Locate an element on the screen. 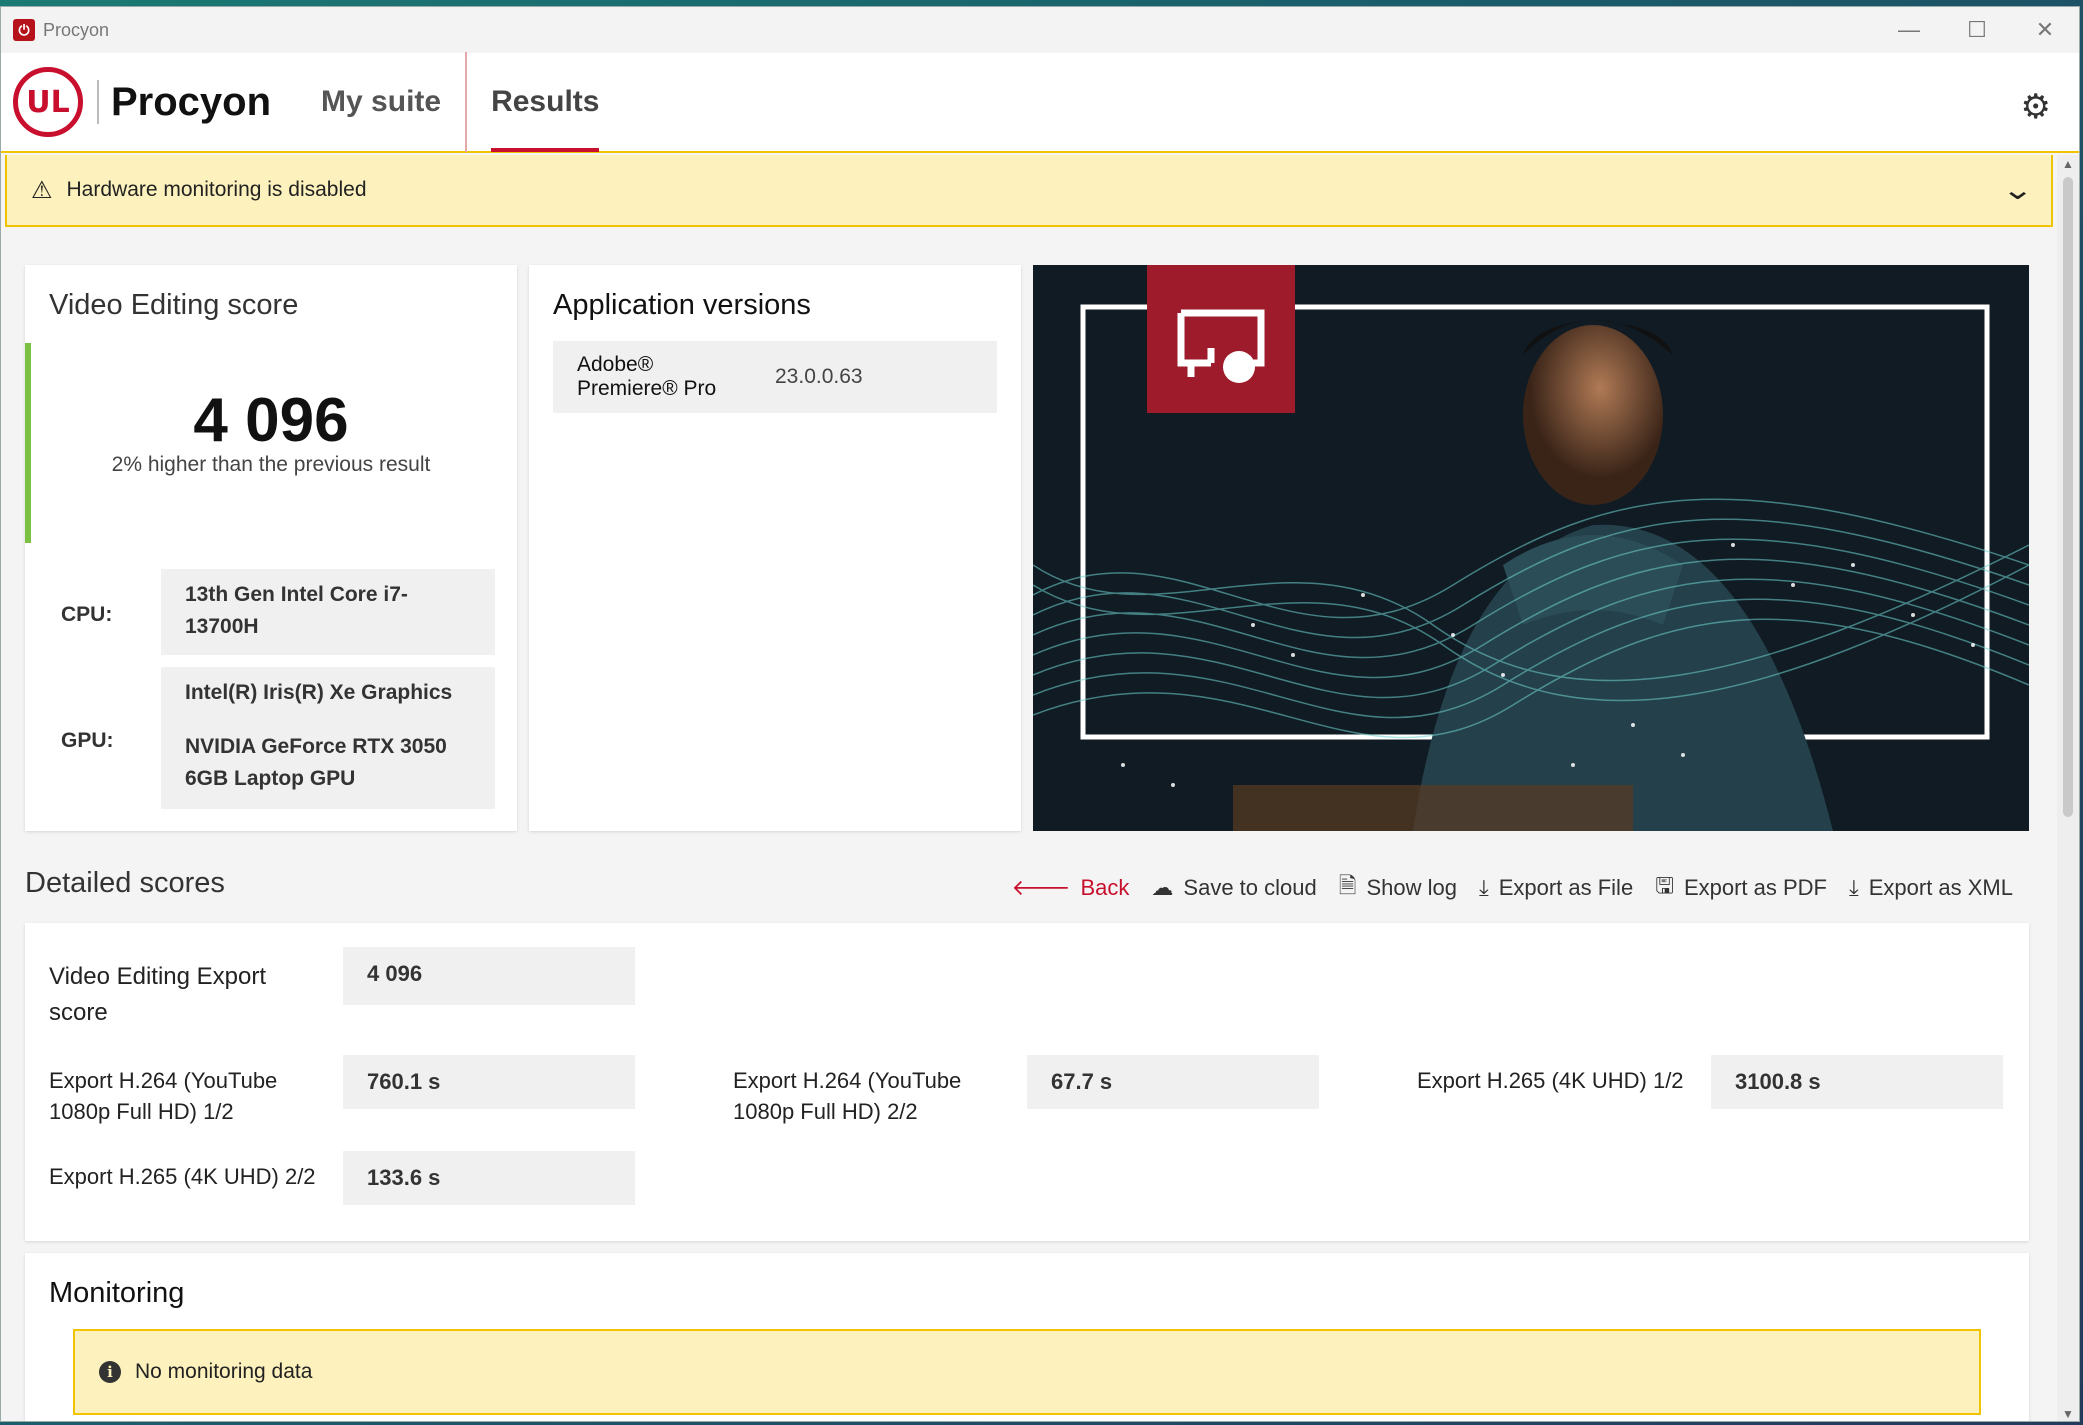  score-value-h265-1: 3100.8 s is located at coordinates (1857, 1082).